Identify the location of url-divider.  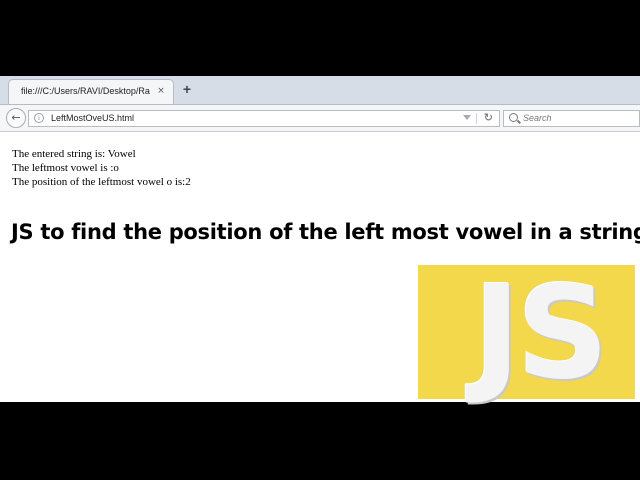
(476, 118).